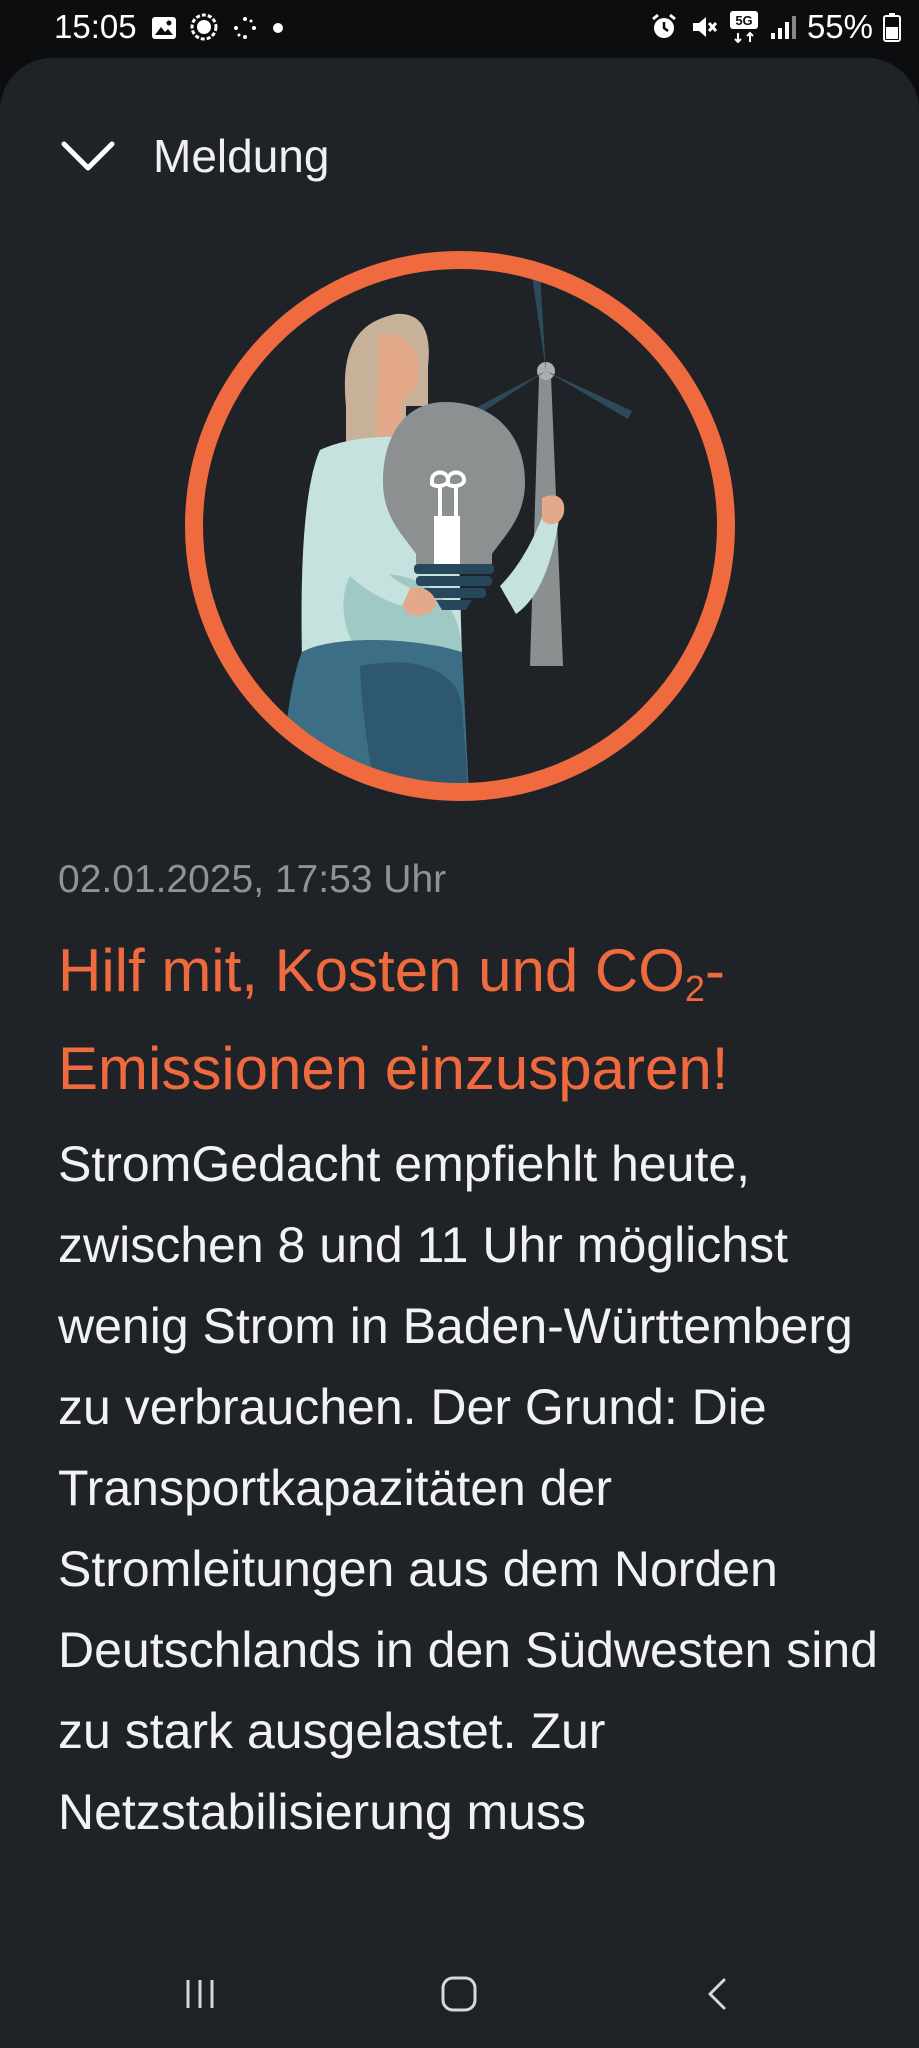 The image size is (919, 2048). Describe the element at coordinates (839, 26) in the screenshot. I see `battery-percentage: 55%` at that location.